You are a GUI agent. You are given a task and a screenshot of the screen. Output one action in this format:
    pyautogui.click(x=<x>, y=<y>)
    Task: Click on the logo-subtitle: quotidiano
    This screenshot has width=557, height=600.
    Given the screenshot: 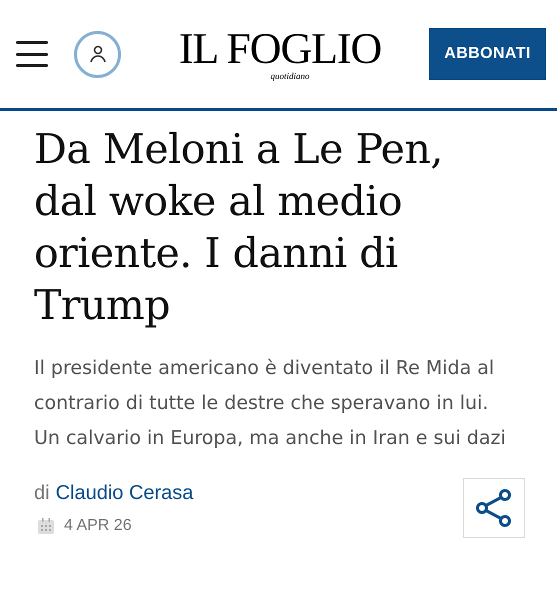 What is the action you would take?
    pyautogui.click(x=290, y=76)
    